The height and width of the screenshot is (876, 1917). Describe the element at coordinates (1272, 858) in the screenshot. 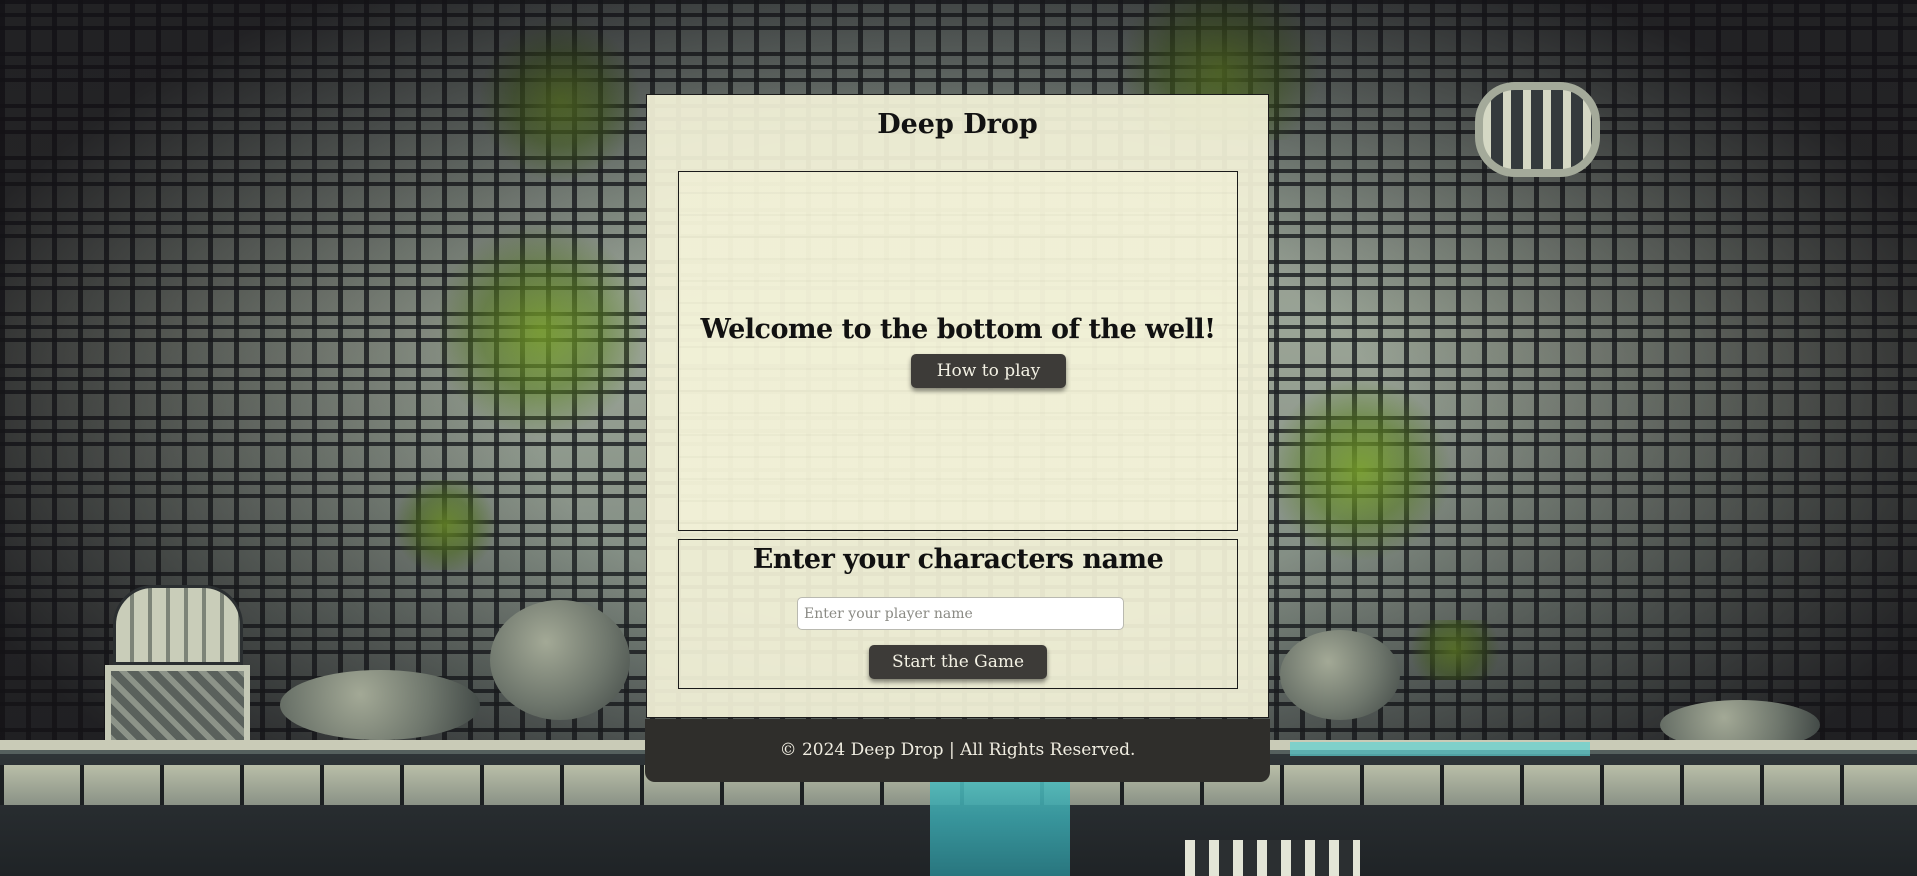

I see `drain-grate-icon` at that location.